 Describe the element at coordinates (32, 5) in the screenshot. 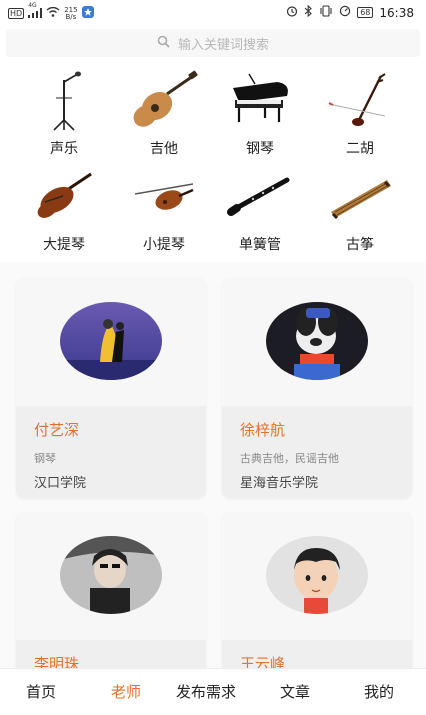

I see `network-type: 4G` at that location.